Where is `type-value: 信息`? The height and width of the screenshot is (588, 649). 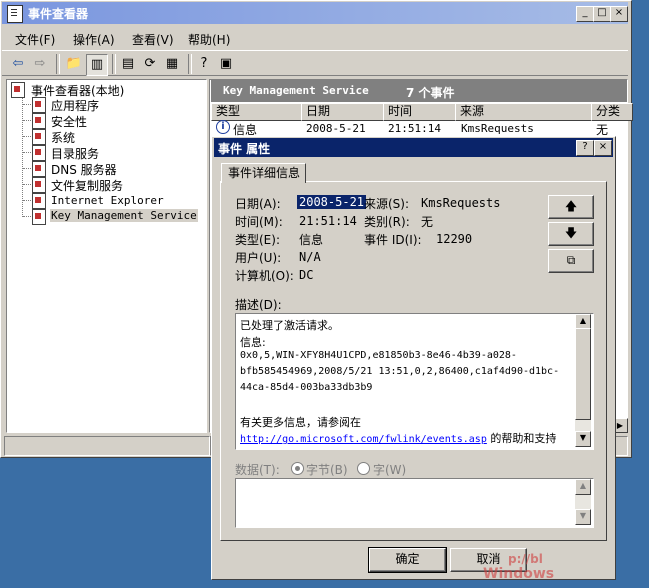
type-value: 信息 is located at coordinates (311, 240).